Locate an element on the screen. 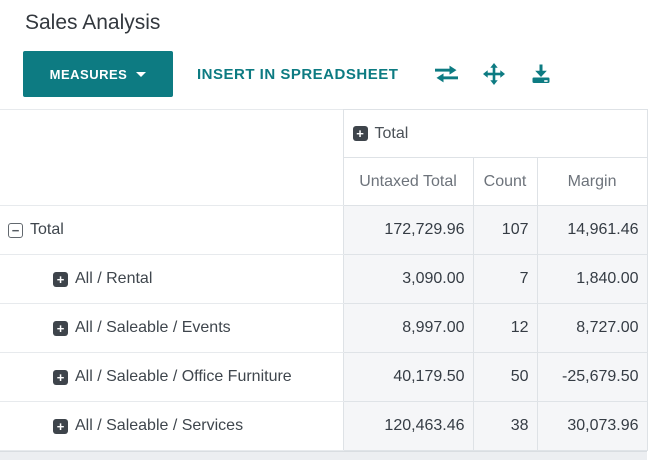 This screenshot has height=460, width=653. cell-margin: 30,073.96 is located at coordinates (592, 426).